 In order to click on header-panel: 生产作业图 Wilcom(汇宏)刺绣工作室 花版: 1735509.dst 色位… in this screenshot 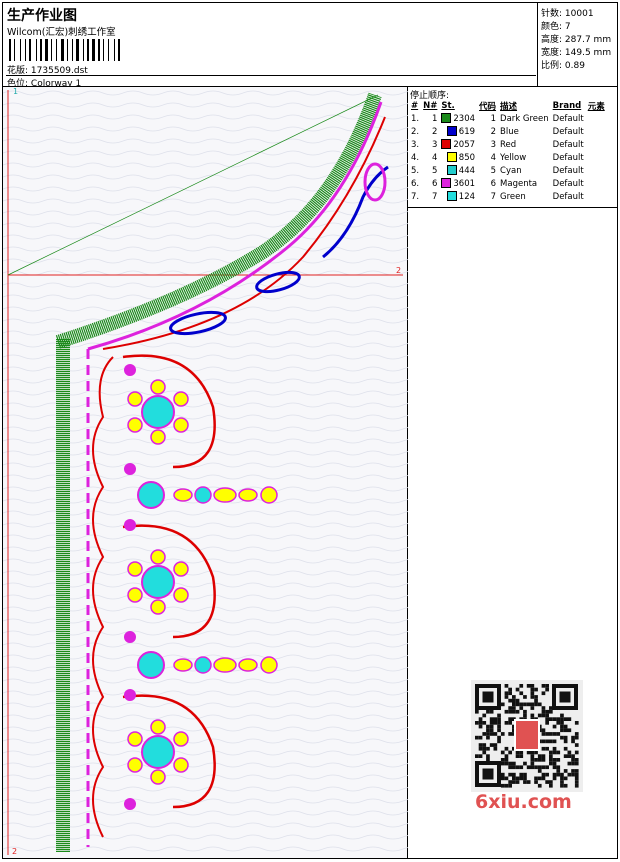, I will do `click(270, 46)`.